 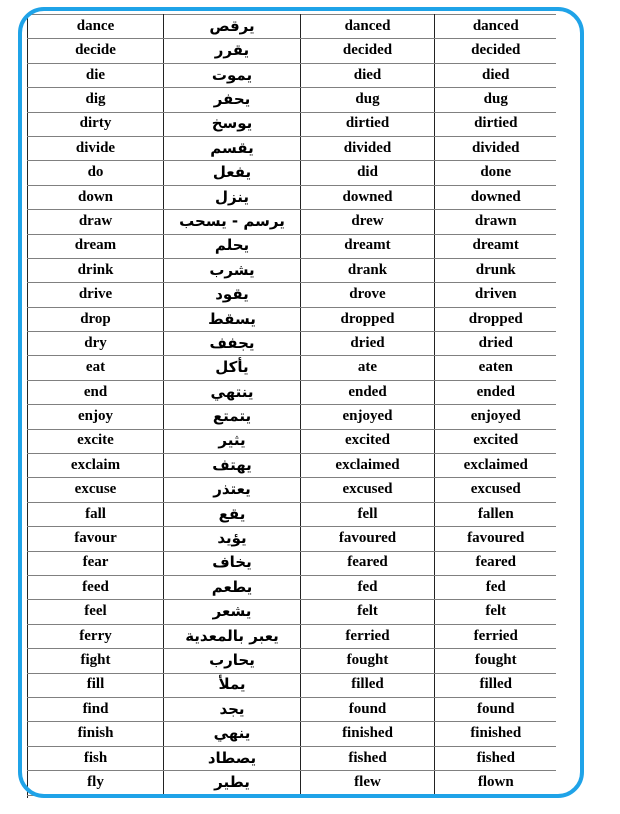 I want to click on cell-arabic-meaning: يتمتع, so click(x=232, y=417).